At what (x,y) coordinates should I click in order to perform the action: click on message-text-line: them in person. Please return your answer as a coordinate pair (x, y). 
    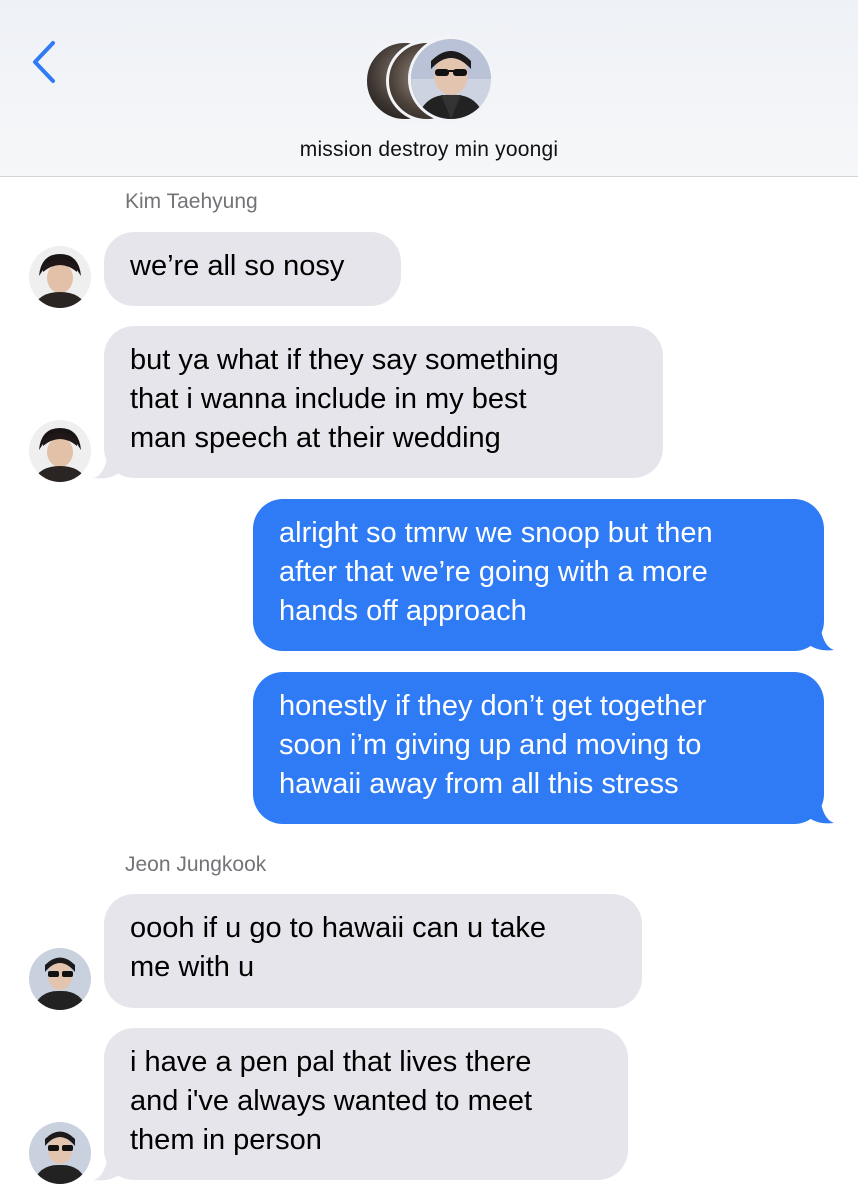
    Looking at the image, I should click on (226, 1140).